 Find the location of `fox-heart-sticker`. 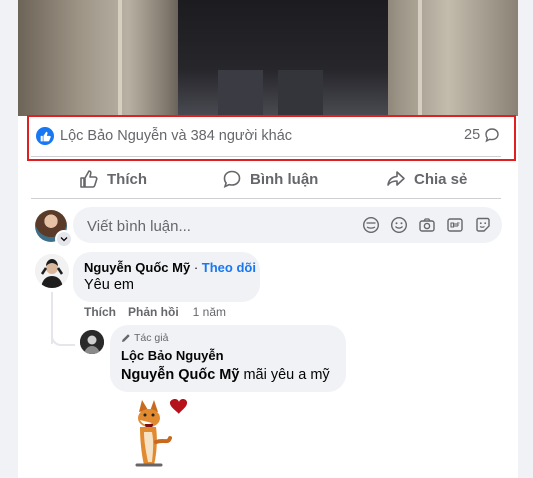

fox-heart-sticker is located at coordinates (155, 432).